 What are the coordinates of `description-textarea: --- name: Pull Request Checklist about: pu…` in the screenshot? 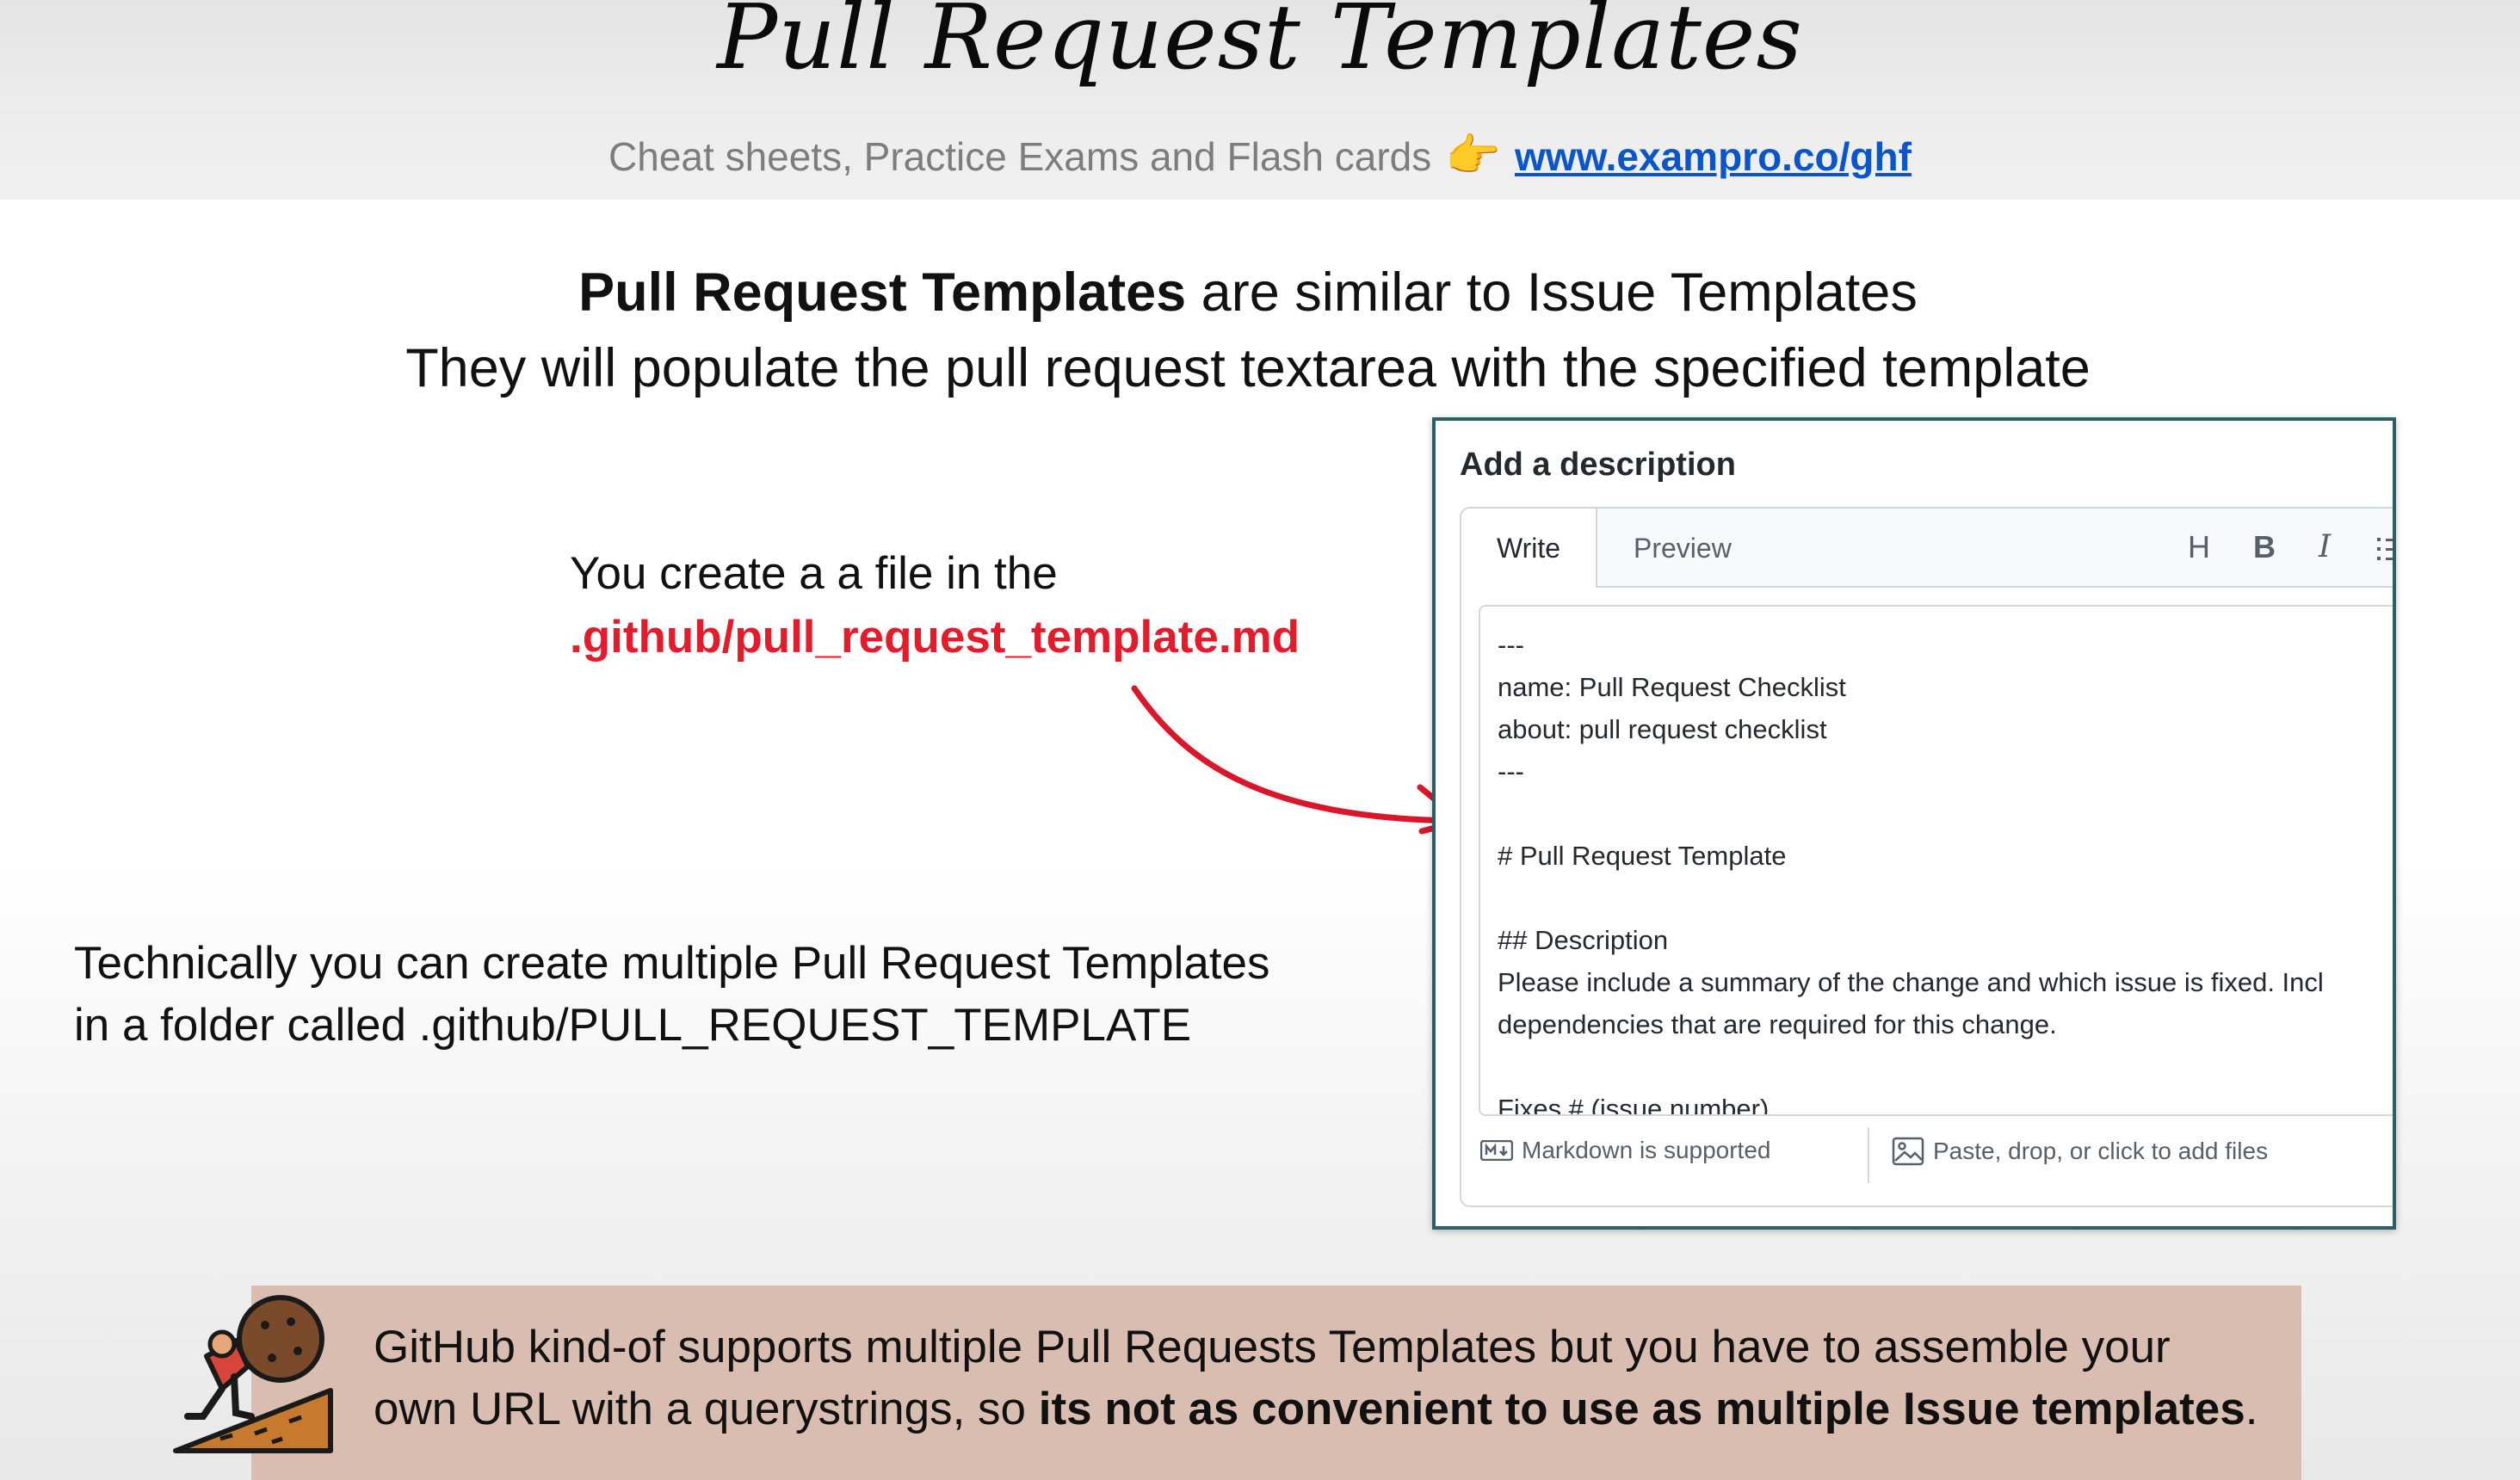 It's located at (1936, 860).